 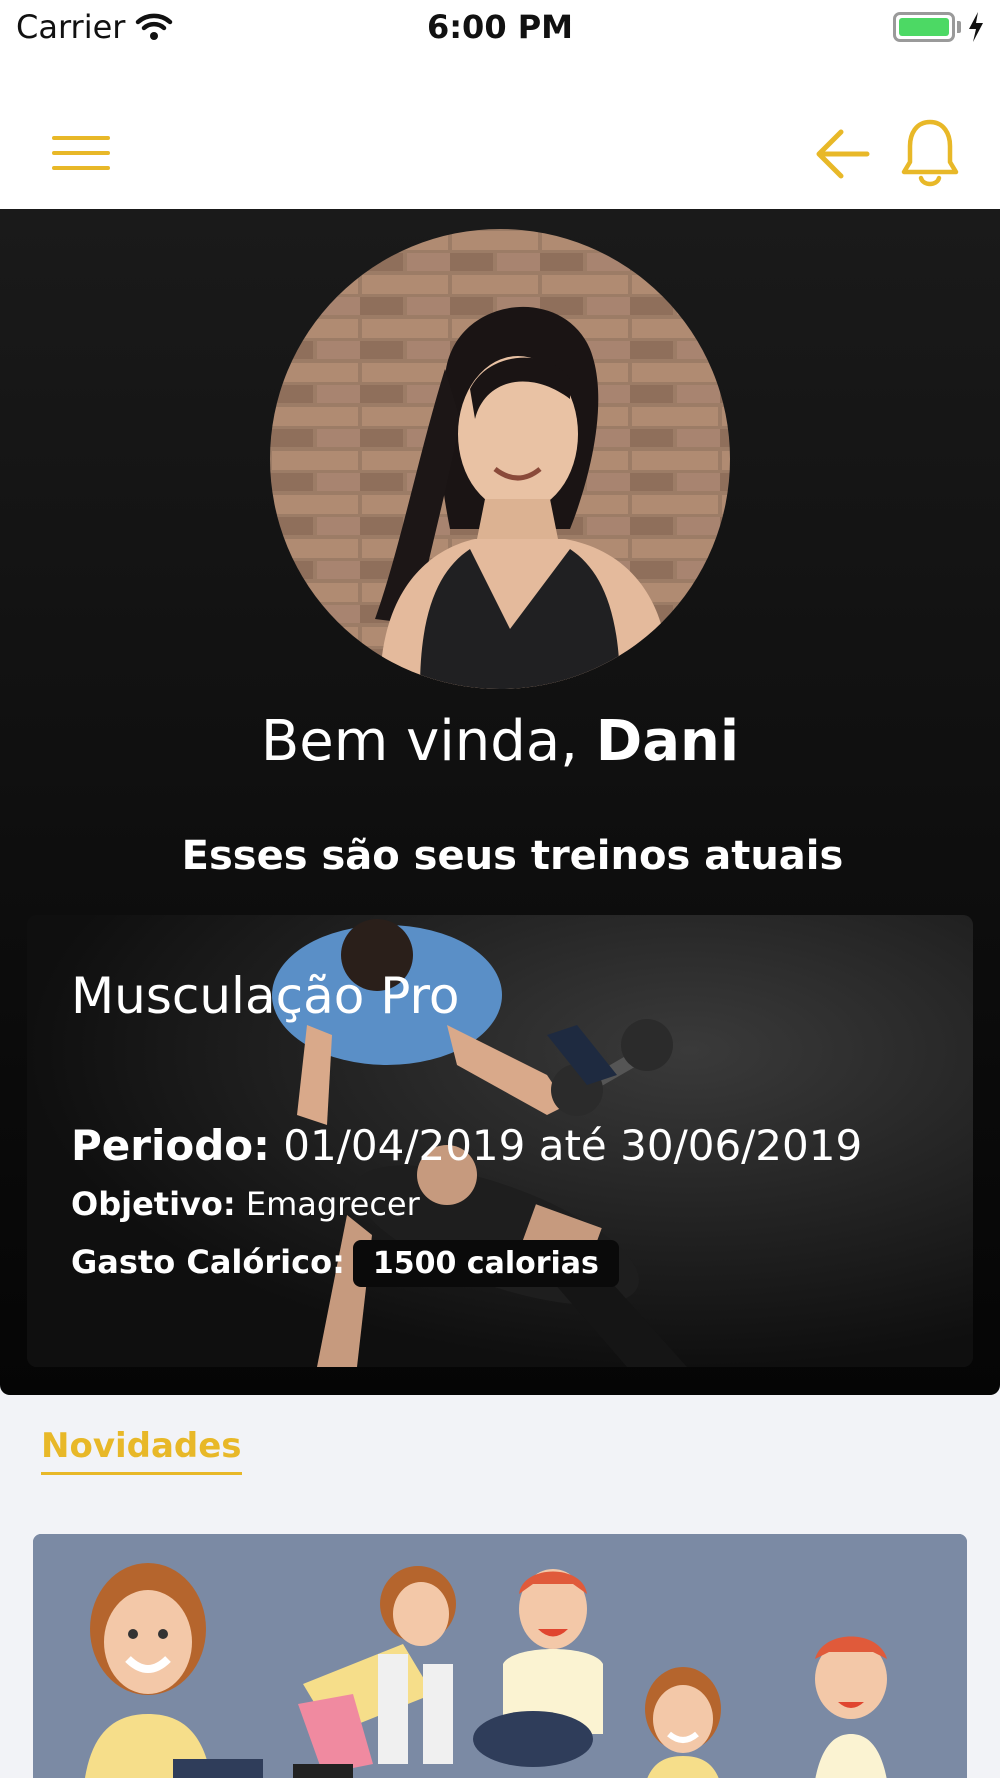 I want to click on workout-goal: Objetivo: Emagrecer, so click(x=245, y=1204).